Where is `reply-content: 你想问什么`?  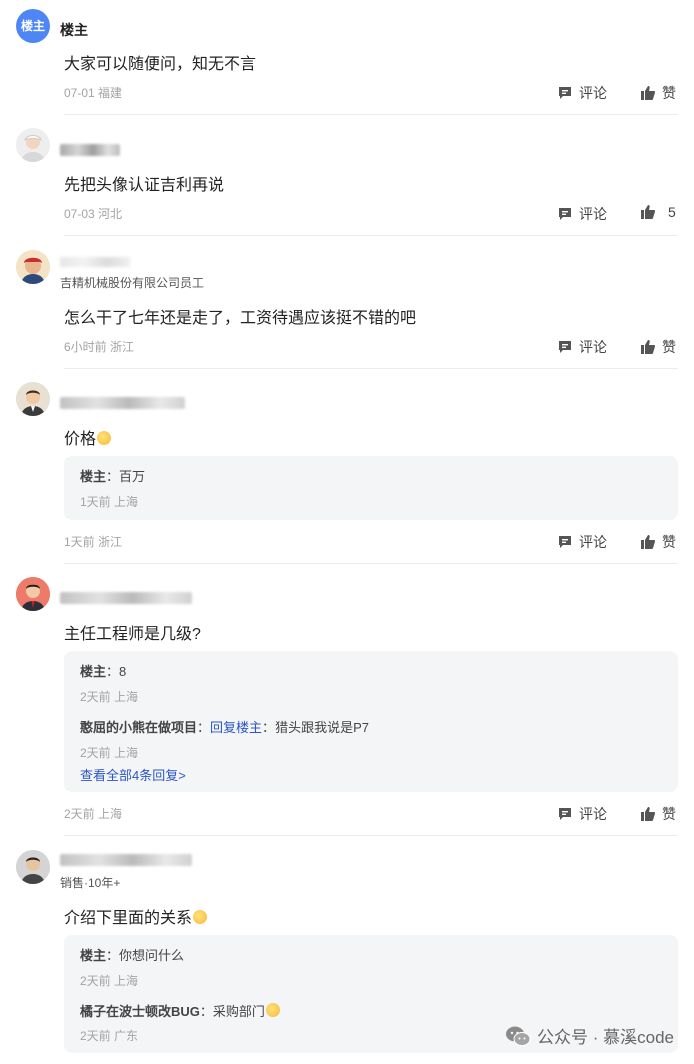 reply-content: 你想问什么 is located at coordinates (152, 955).